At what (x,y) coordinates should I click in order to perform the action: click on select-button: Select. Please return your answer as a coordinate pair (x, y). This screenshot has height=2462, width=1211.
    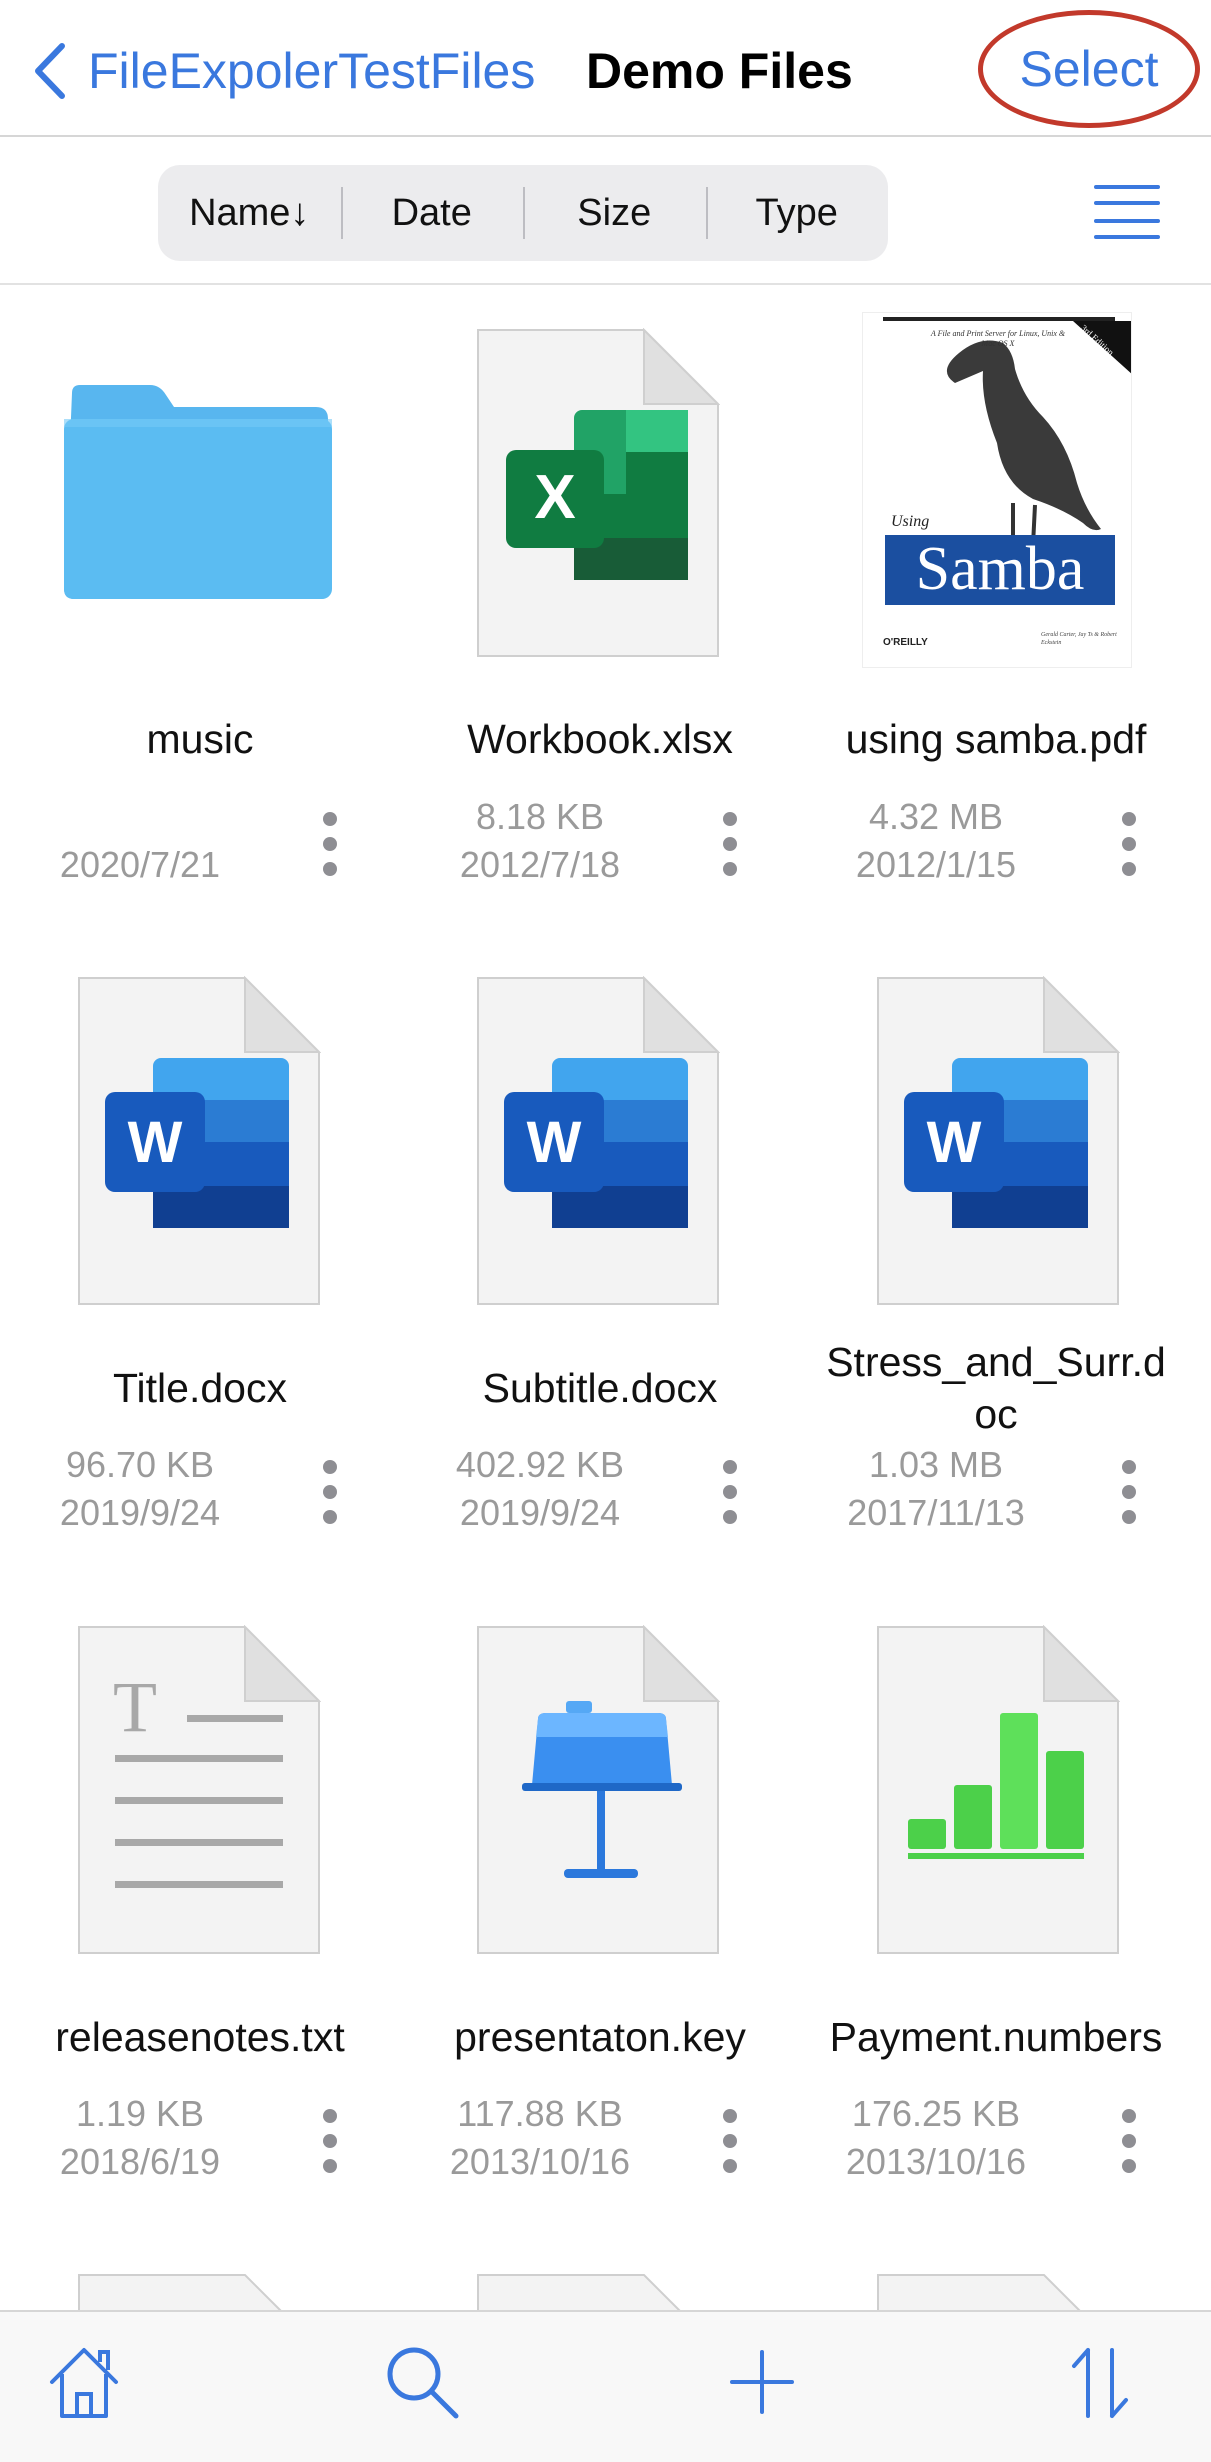
    Looking at the image, I should click on (1089, 69).